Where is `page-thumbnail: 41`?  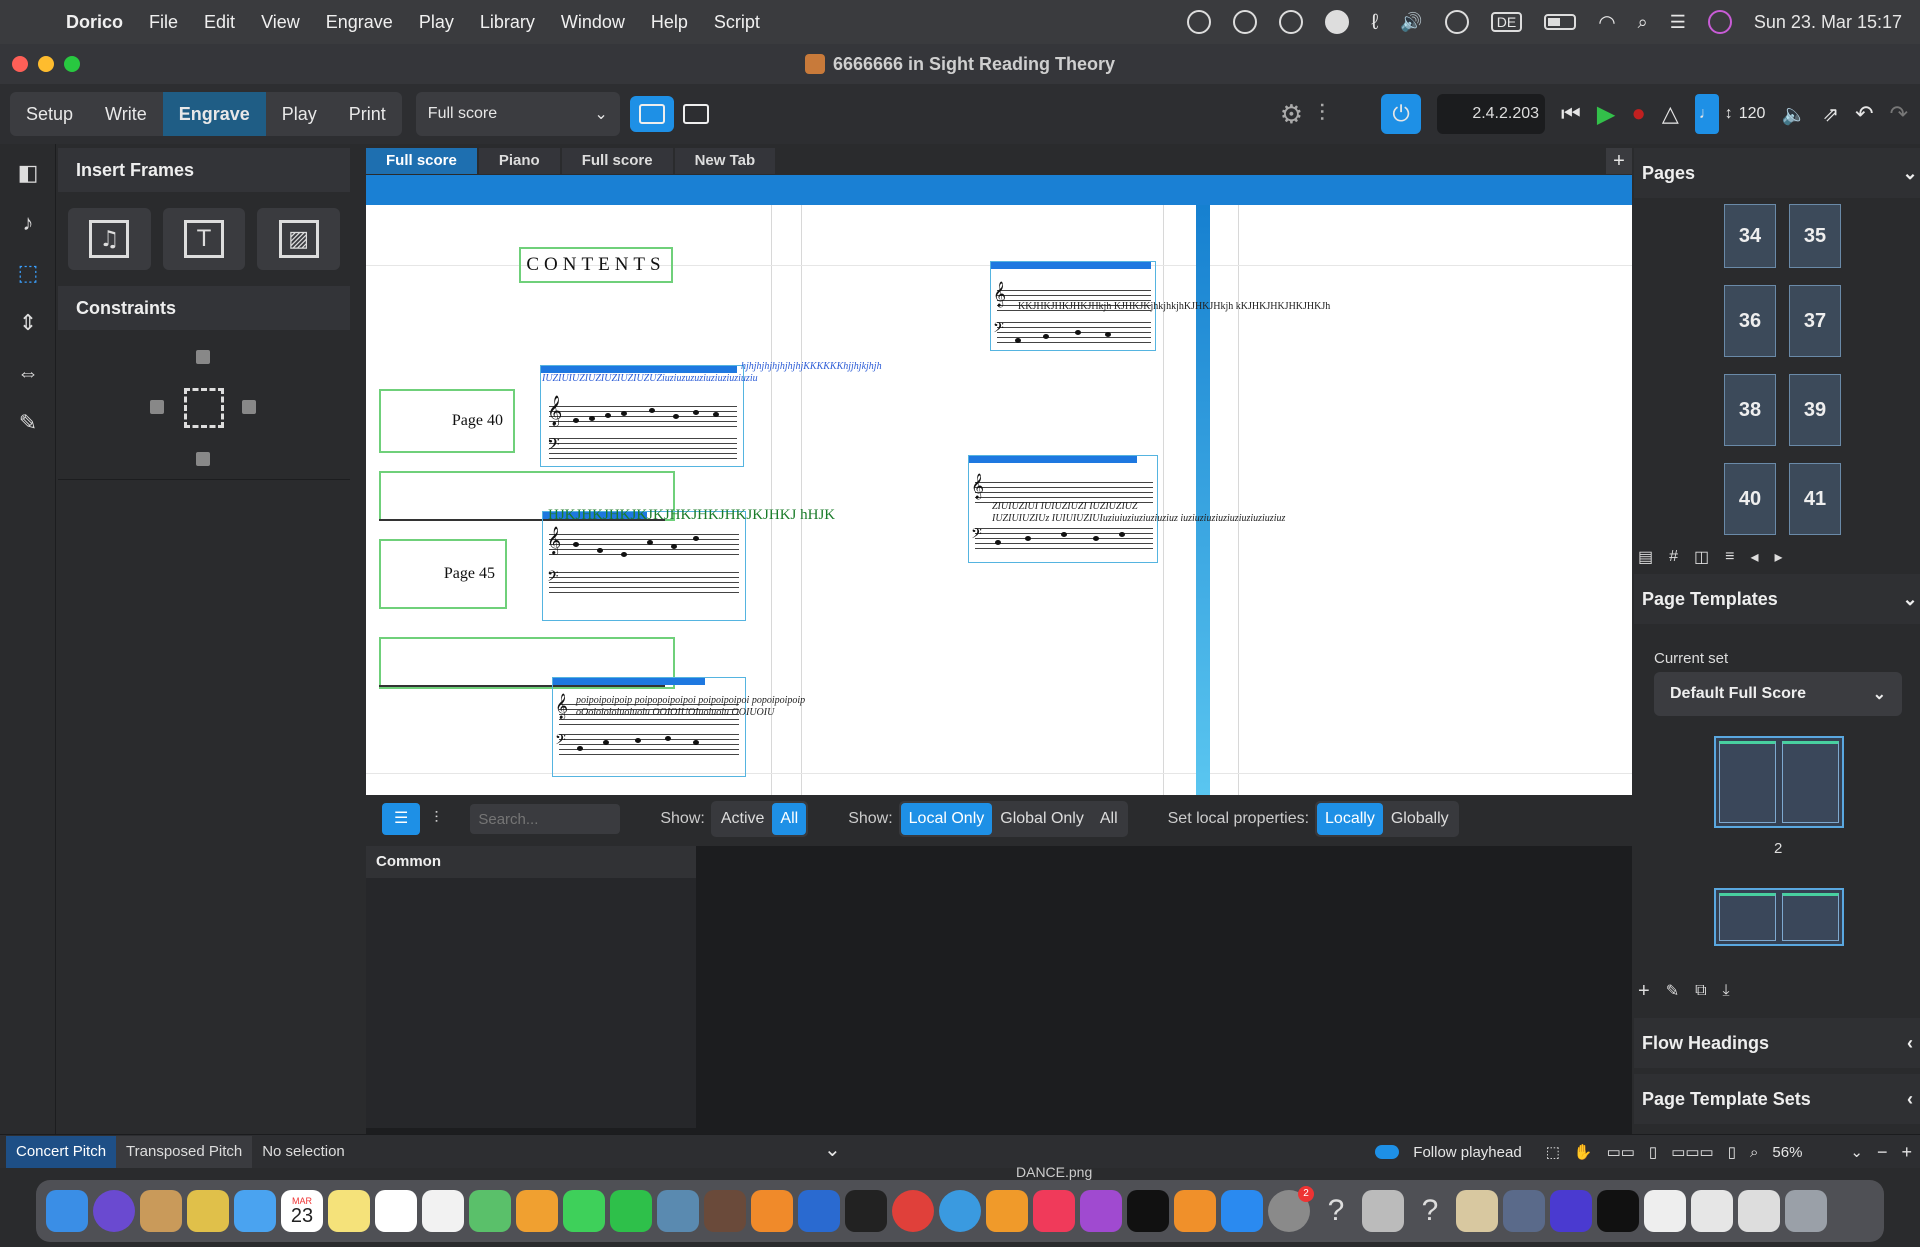
page-thumbnail: 41 is located at coordinates (1815, 499).